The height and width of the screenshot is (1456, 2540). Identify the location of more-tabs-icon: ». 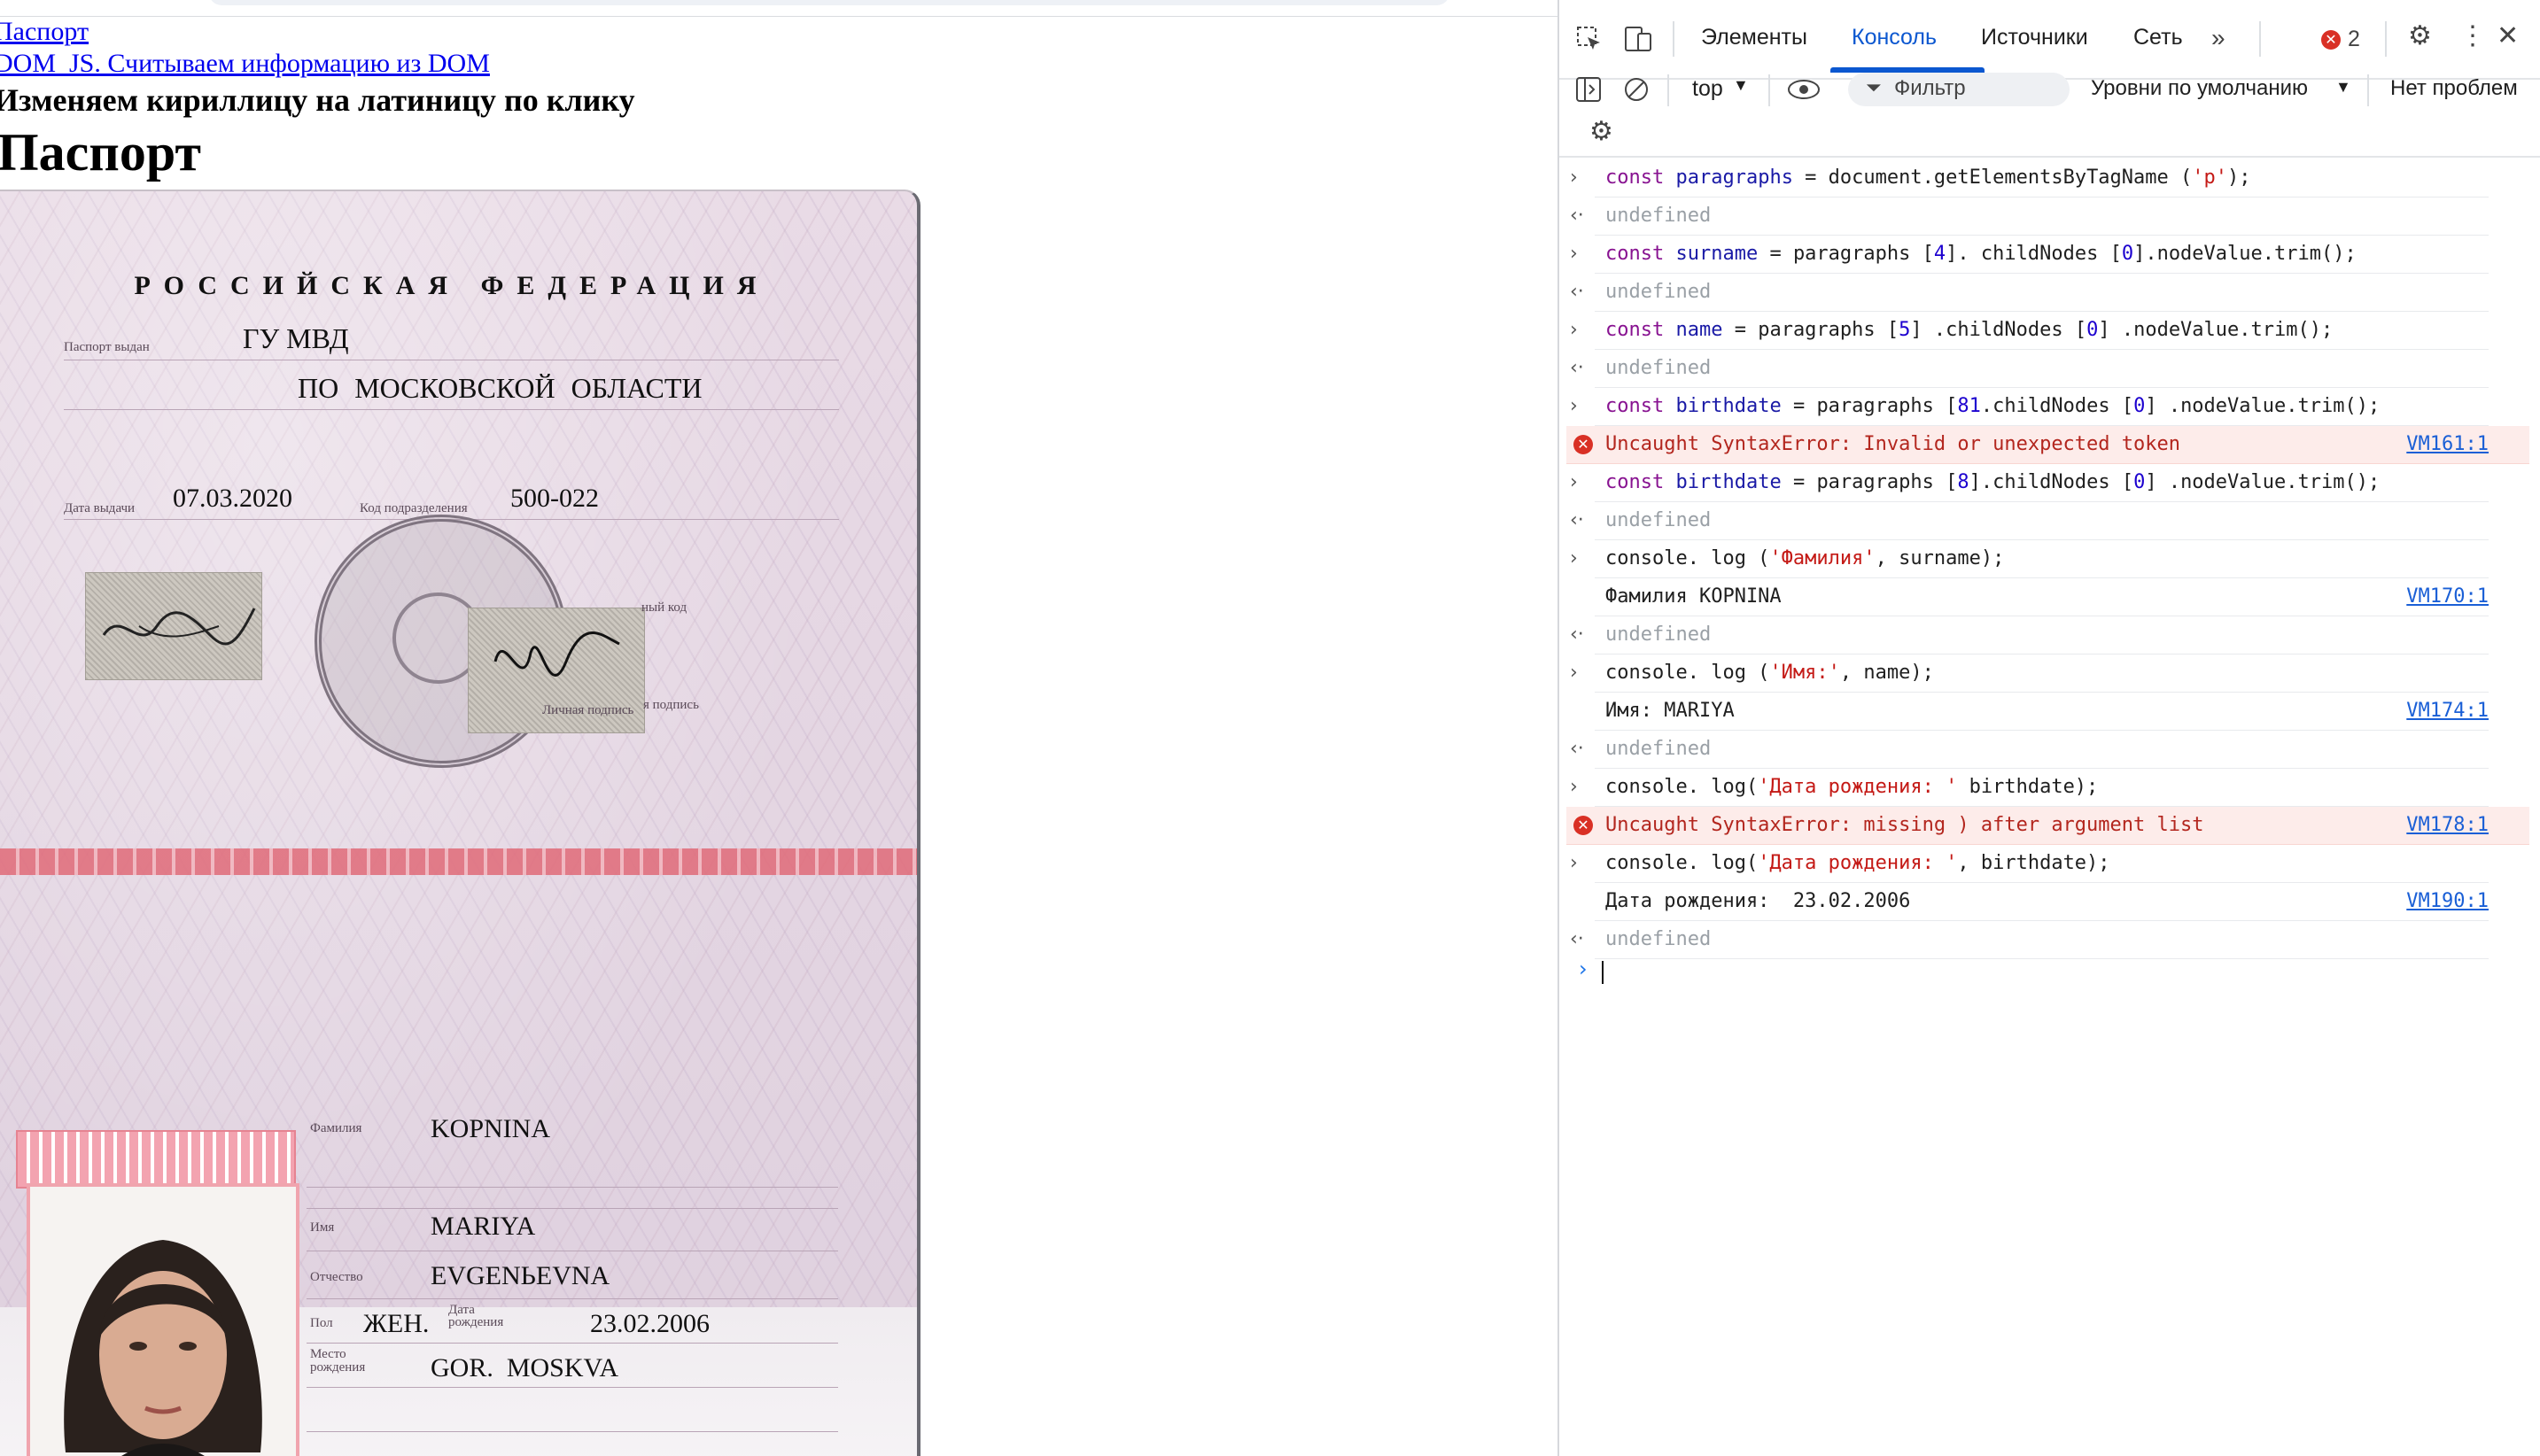
(2218, 38).